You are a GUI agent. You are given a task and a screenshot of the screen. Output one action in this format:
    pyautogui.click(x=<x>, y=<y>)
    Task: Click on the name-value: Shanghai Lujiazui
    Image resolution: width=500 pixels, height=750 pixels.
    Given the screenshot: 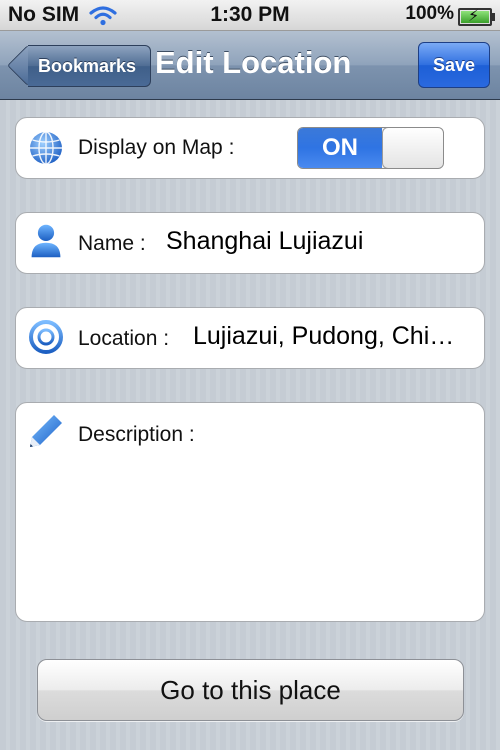 What is the action you would take?
    pyautogui.click(x=264, y=241)
    